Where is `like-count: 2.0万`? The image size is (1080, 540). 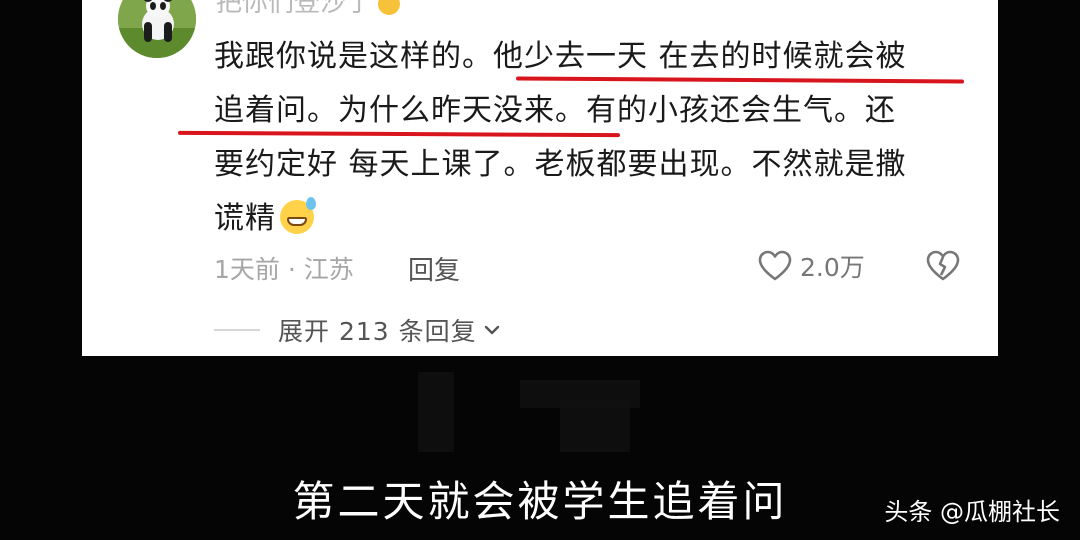 like-count: 2.0万 is located at coordinates (832, 267).